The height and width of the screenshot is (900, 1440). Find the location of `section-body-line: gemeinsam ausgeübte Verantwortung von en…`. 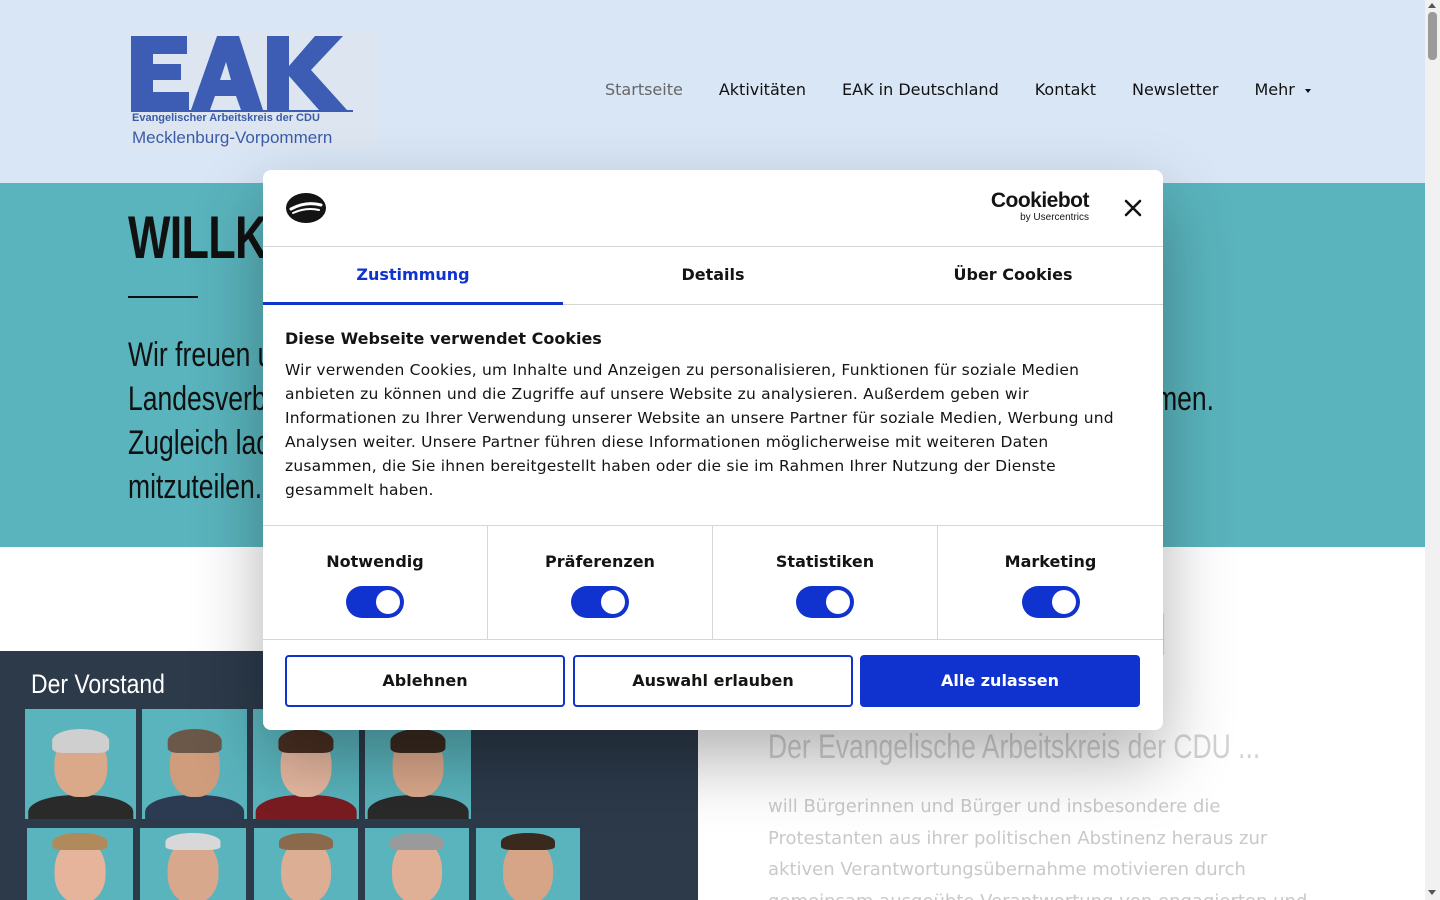

section-body-line: gemeinsam ausgeübte Verantwortung von en… is located at coordinates (1037, 893).